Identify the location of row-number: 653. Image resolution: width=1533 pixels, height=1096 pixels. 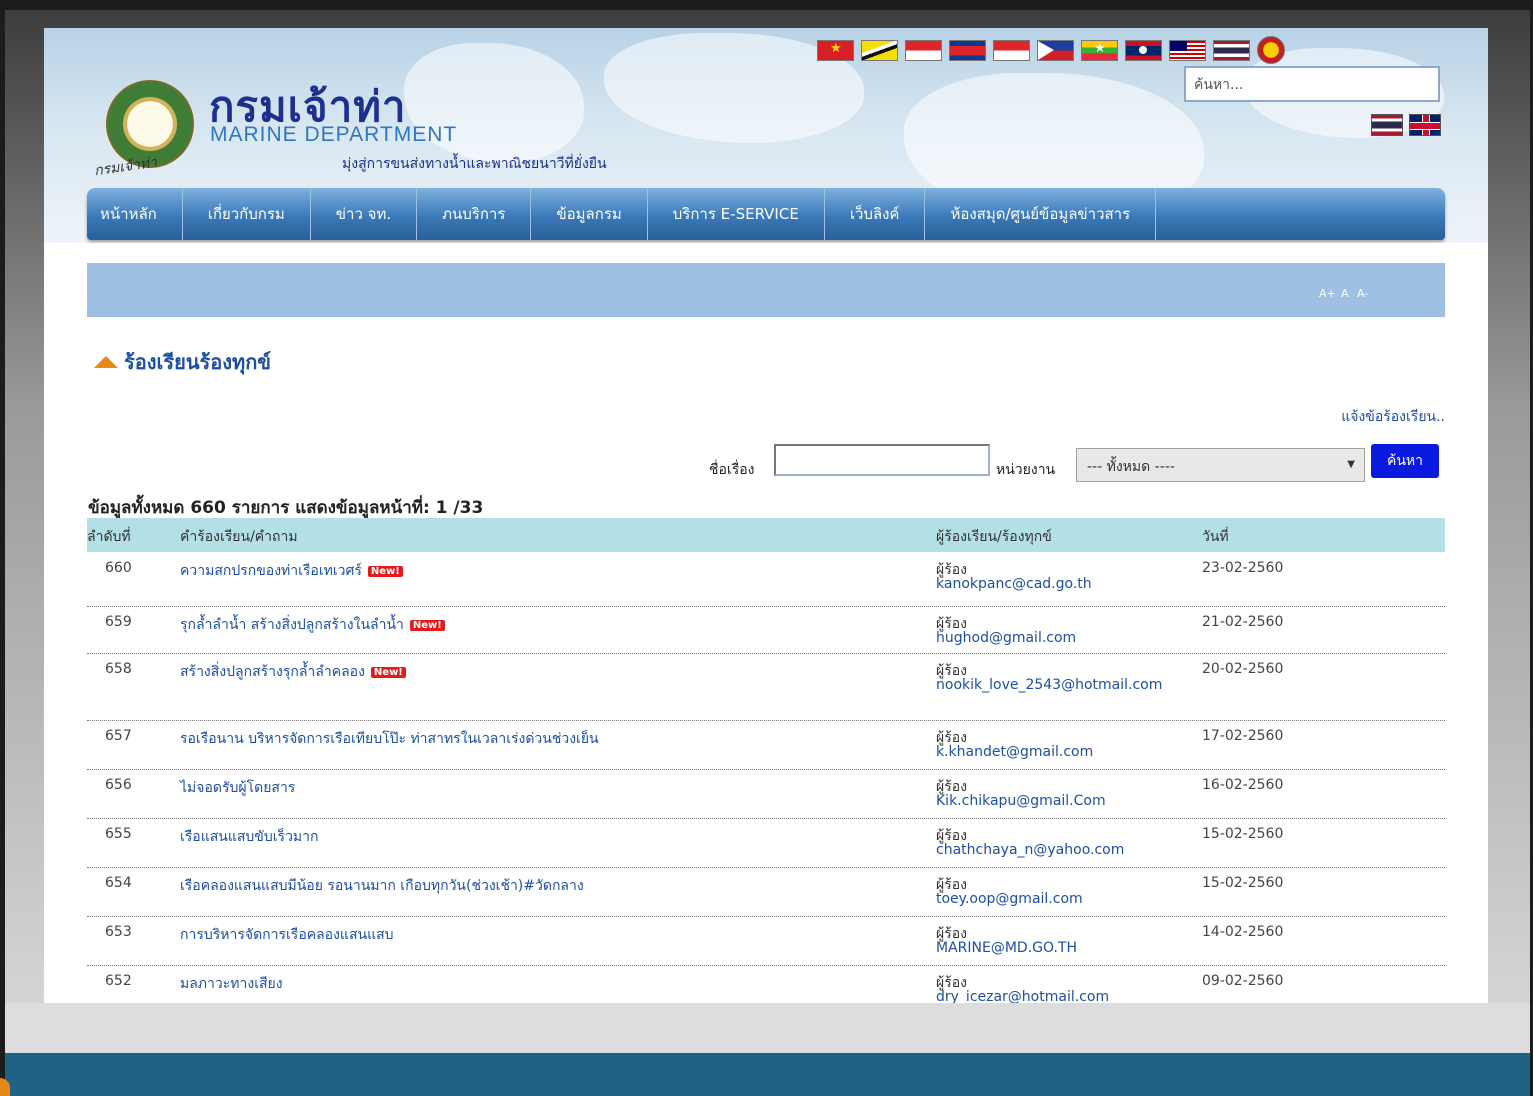
(118, 932).